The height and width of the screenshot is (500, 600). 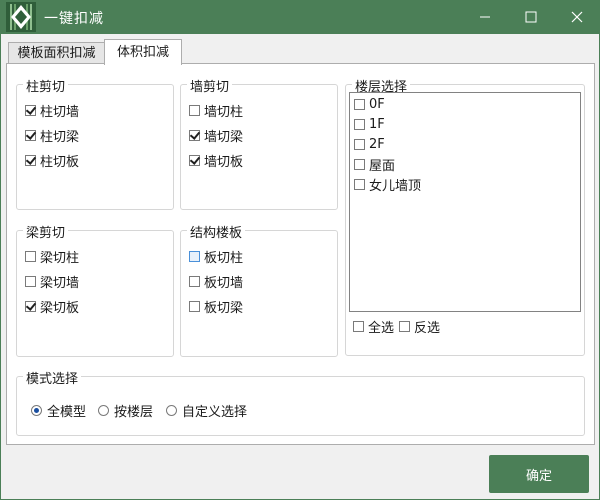 I want to click on radio-label: 全模型, so click(x=67, y=412).